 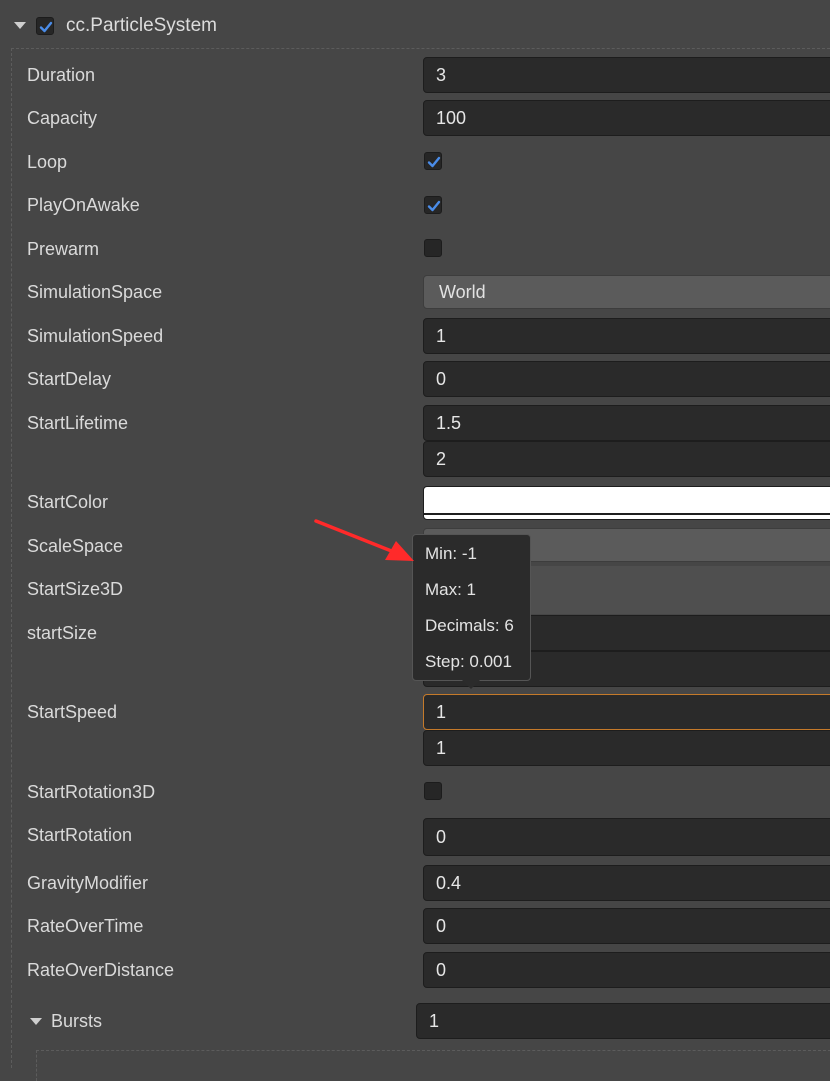 I want to click on duration-label: Duration, so click(x=61, y=75).